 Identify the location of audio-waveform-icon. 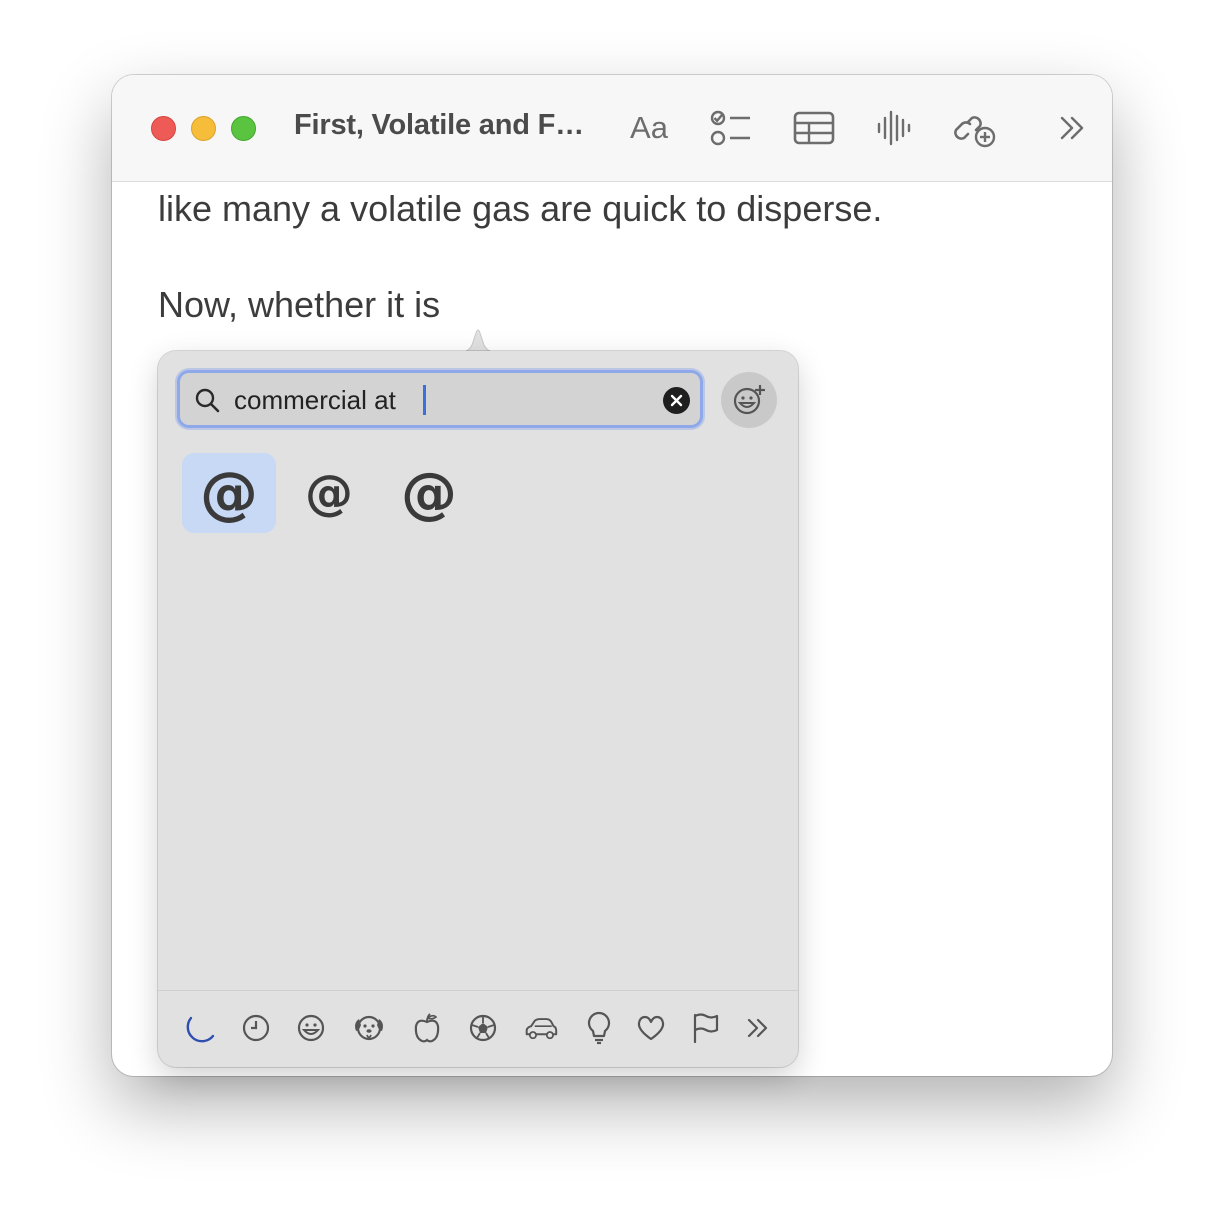
(894, 128).